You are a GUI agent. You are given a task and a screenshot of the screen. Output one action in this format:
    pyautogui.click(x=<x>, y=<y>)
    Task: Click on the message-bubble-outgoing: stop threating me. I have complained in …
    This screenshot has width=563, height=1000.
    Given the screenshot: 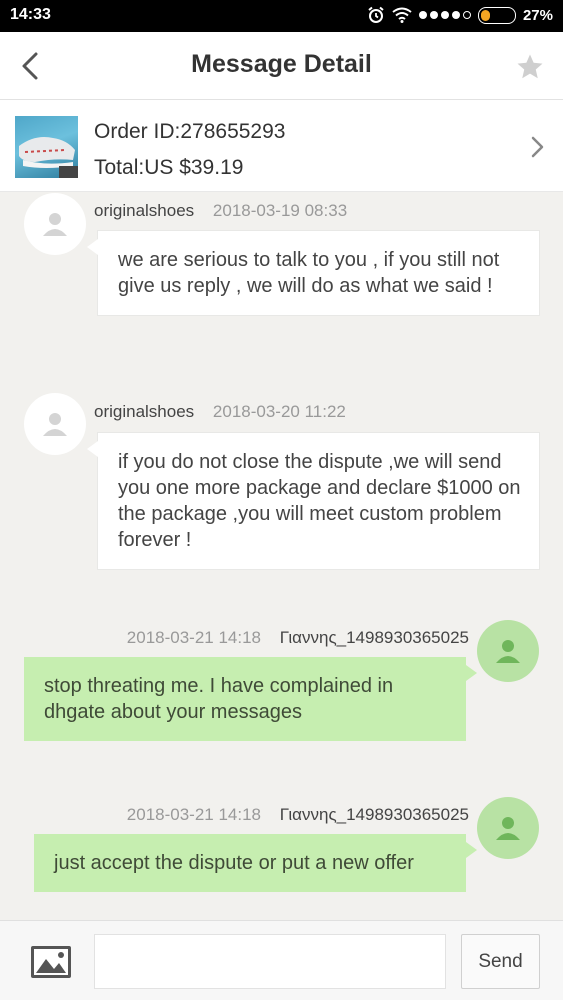 What is the action you would take?
    pyautogui.click(x=250, y=699)
    